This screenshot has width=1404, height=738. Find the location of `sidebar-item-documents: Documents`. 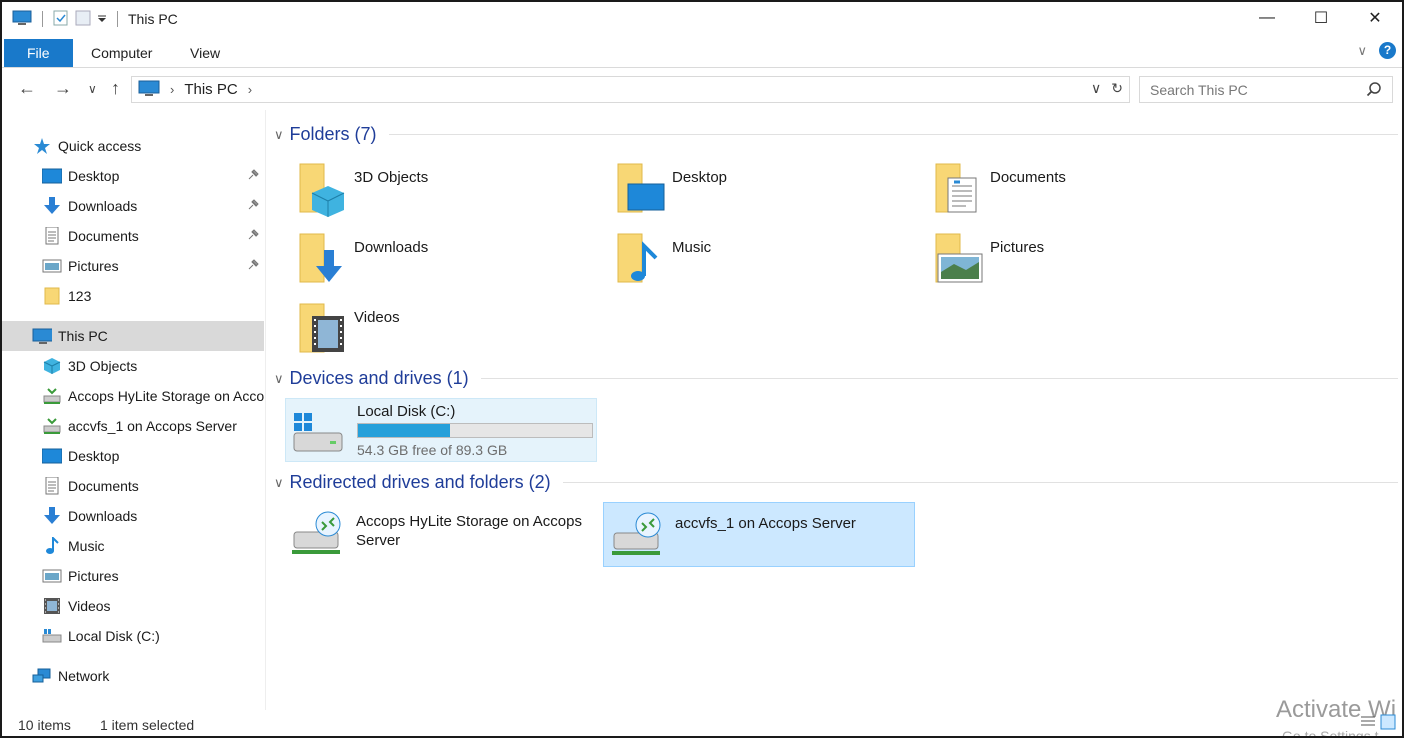

sidebar-item-documents: Documents is located at coordinates (133, 236).